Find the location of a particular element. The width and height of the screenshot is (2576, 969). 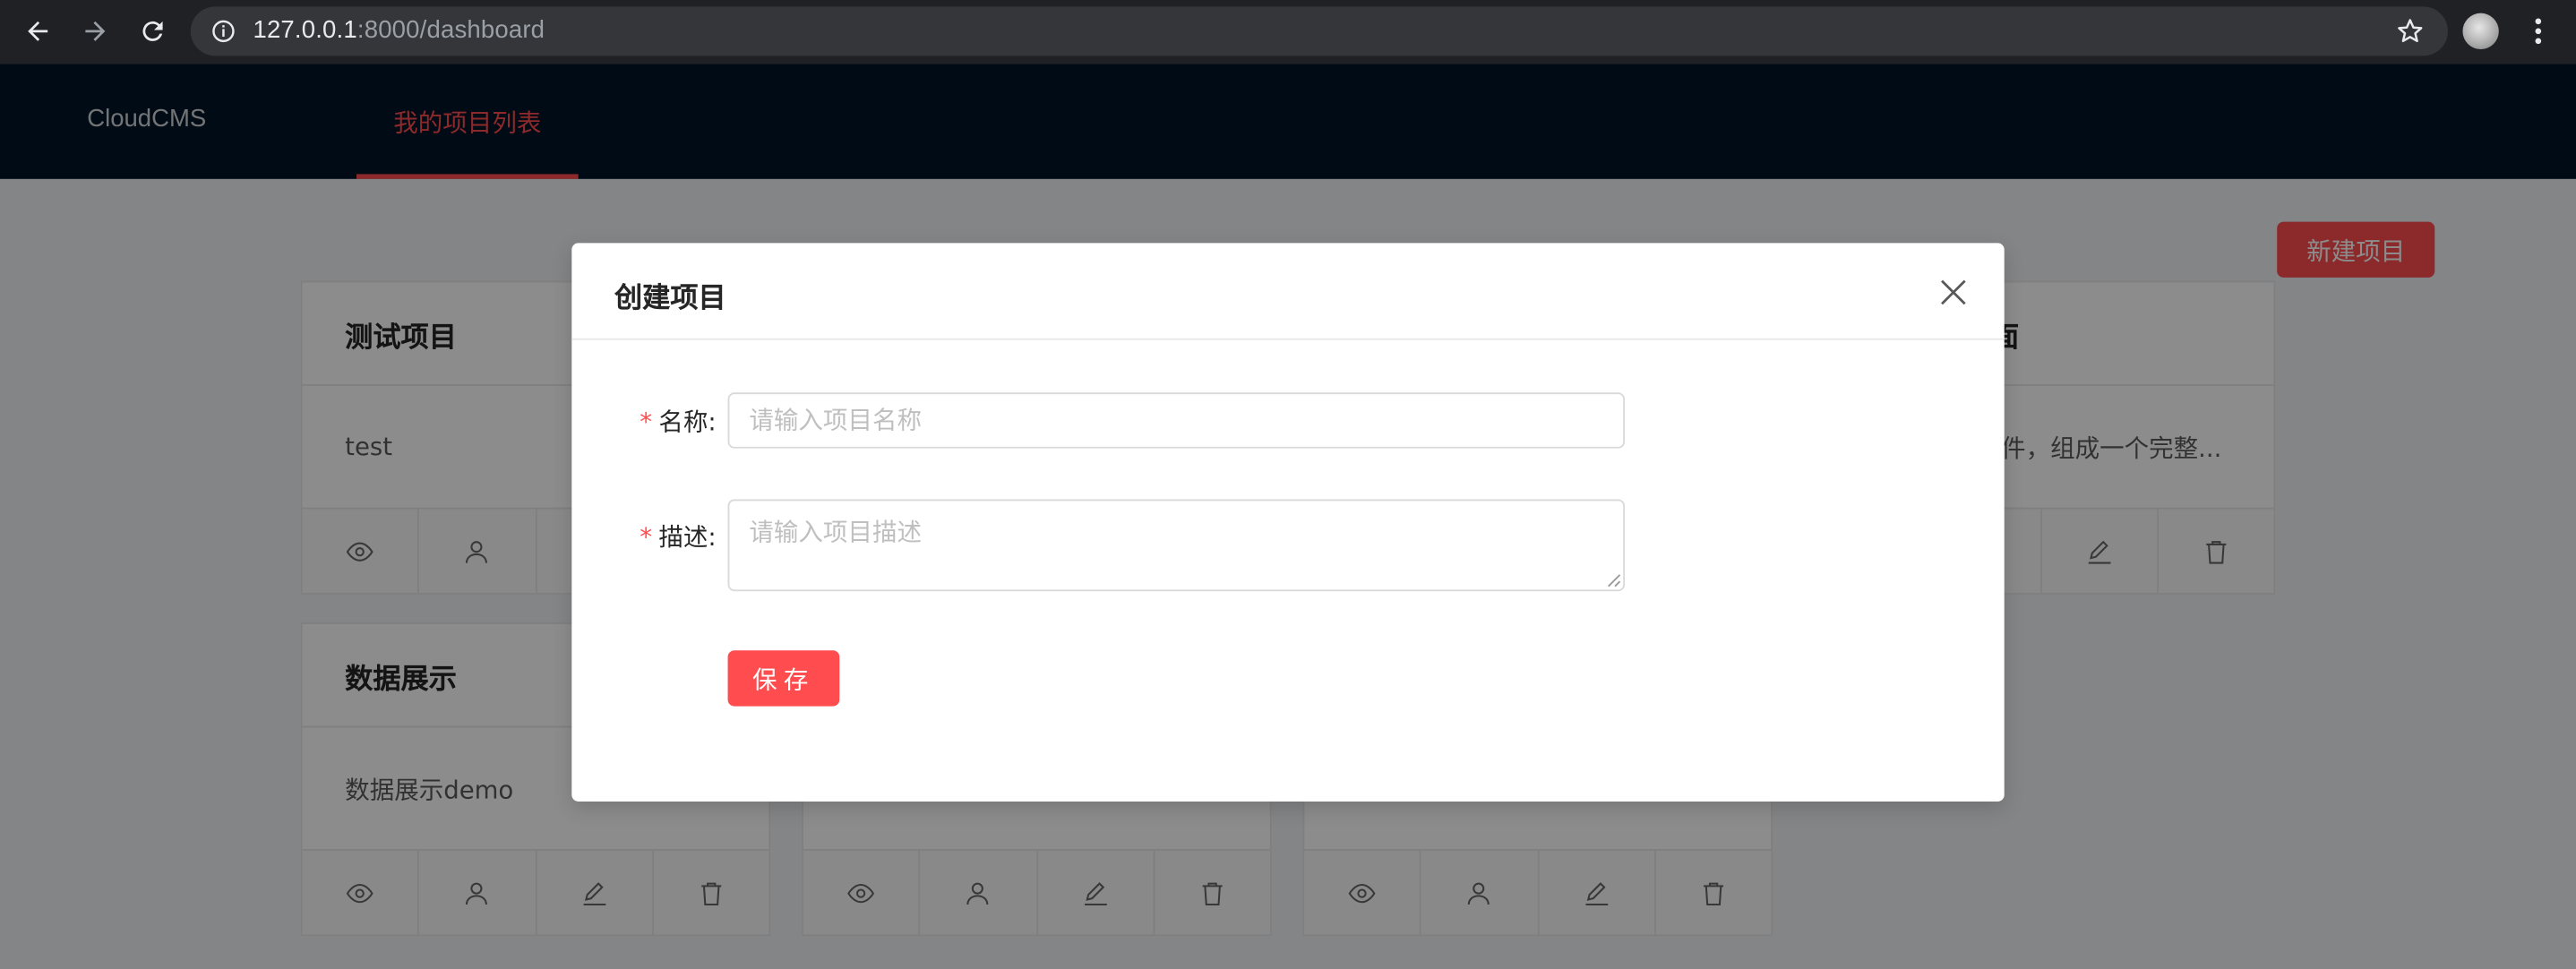

info-icon is located at coordinates (223, 31).